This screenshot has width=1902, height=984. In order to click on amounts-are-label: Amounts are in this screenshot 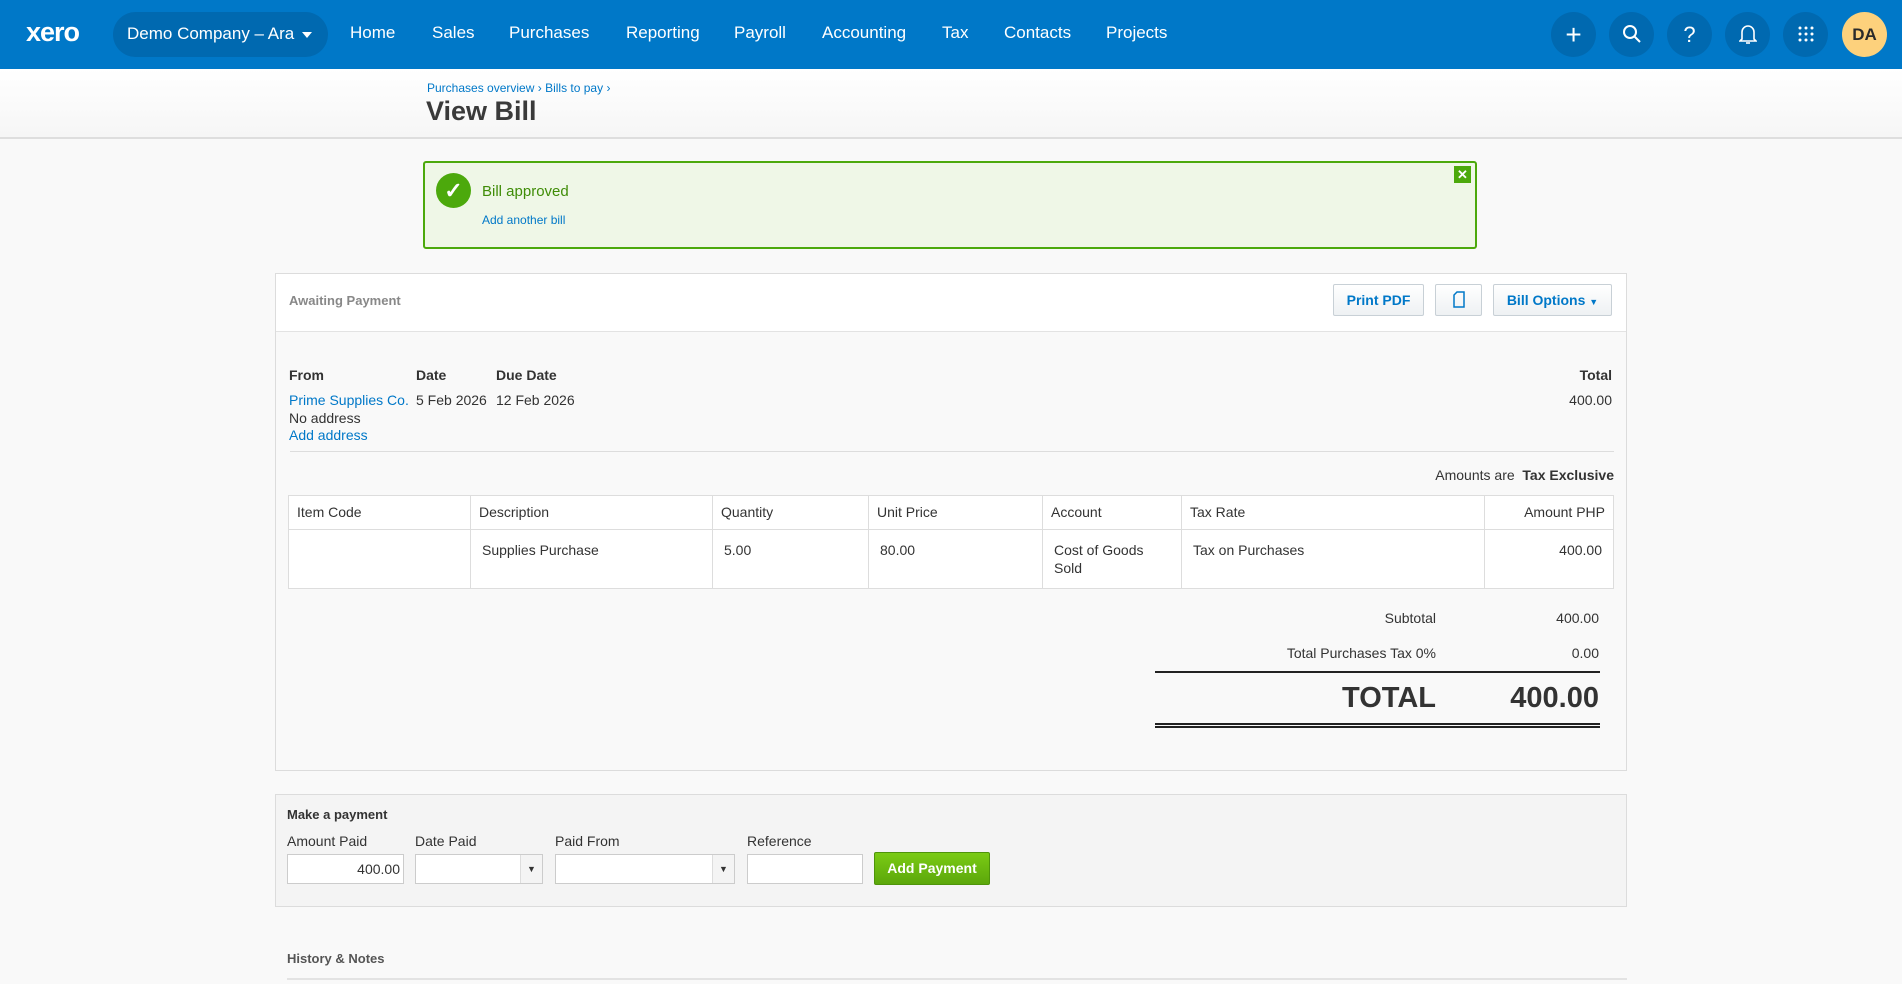, I will do `click(1475, 475)`.